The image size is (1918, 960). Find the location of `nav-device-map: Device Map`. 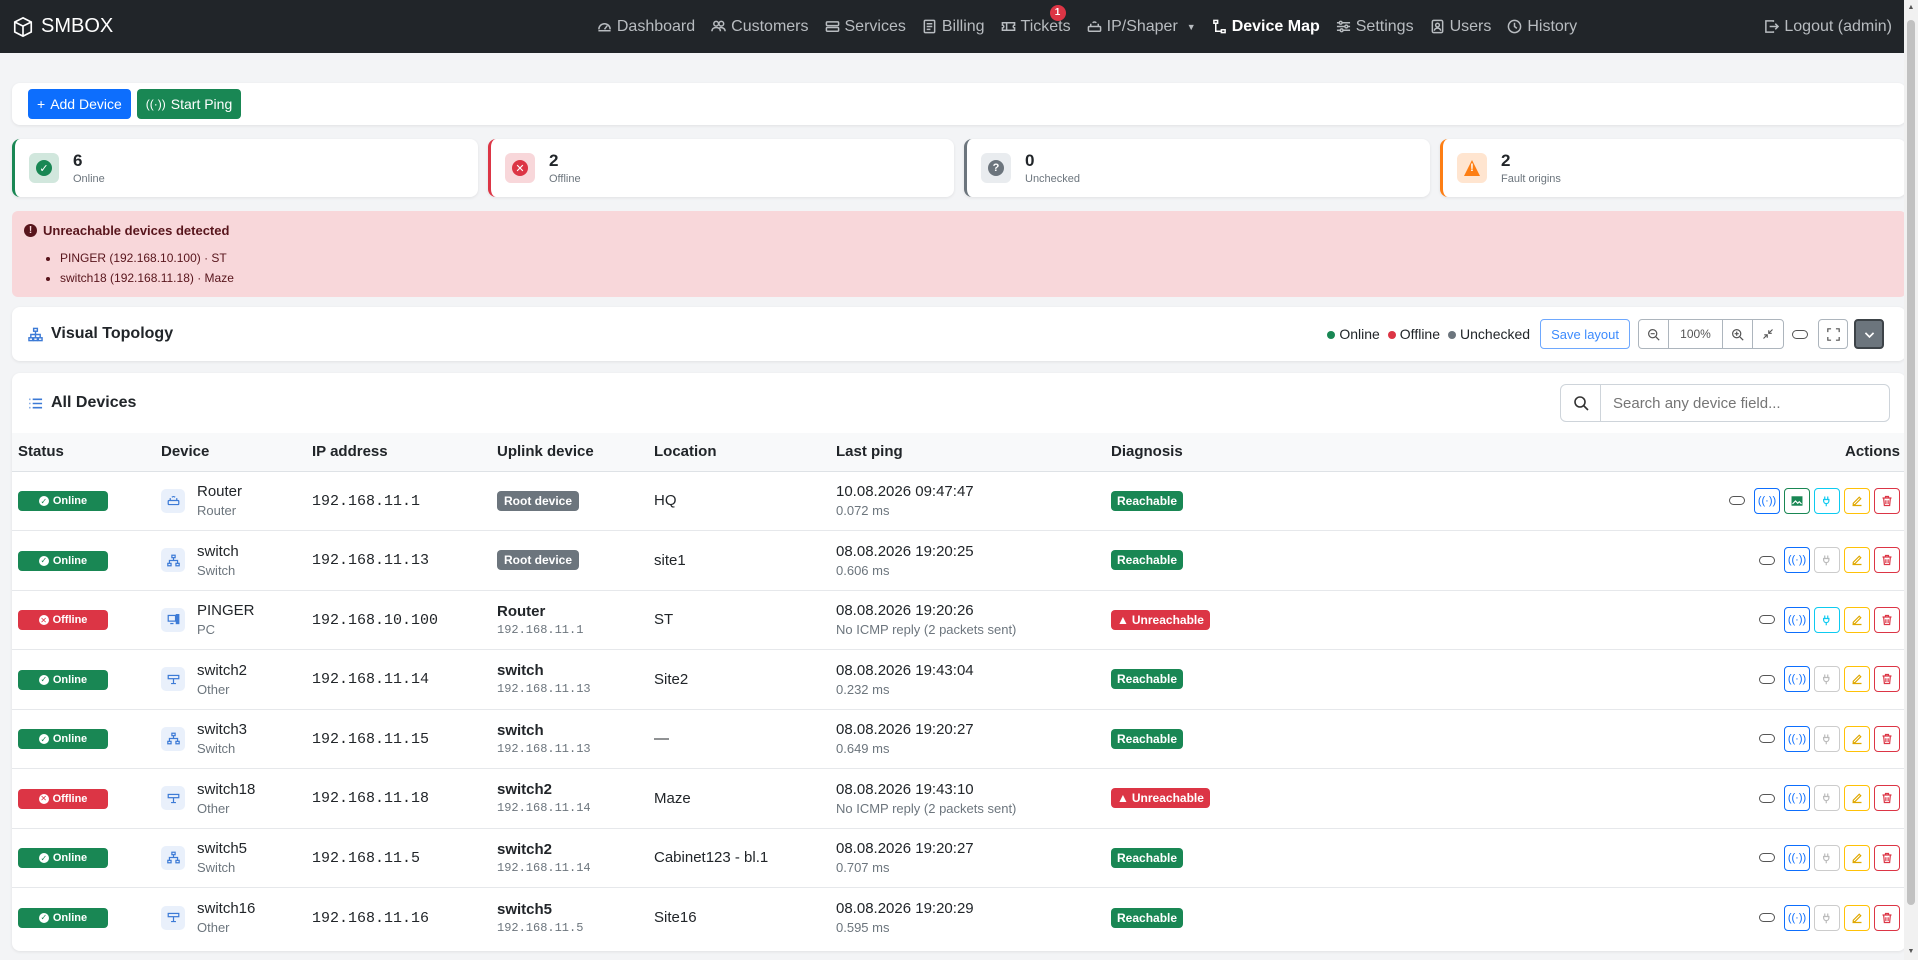

nav-device-map: Device Map is located at coordinates (1266, 27).